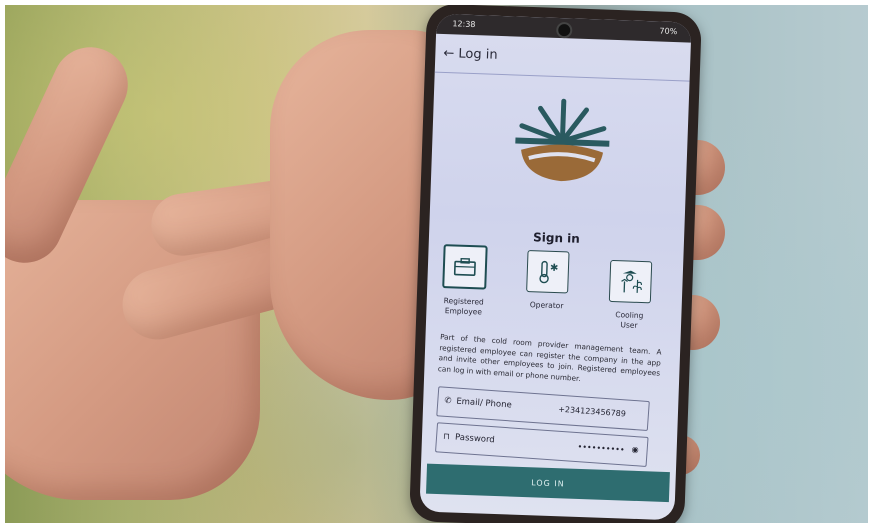  I want to click on role-label-line1: Registered, so click(463, 301).